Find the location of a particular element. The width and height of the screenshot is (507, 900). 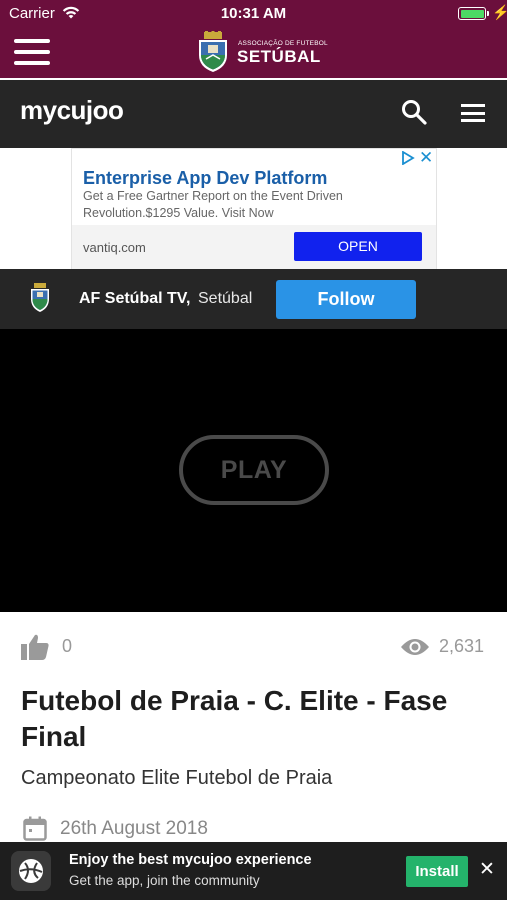

banner-subline: Get the app, join the community is located at coordinates (164, 880).